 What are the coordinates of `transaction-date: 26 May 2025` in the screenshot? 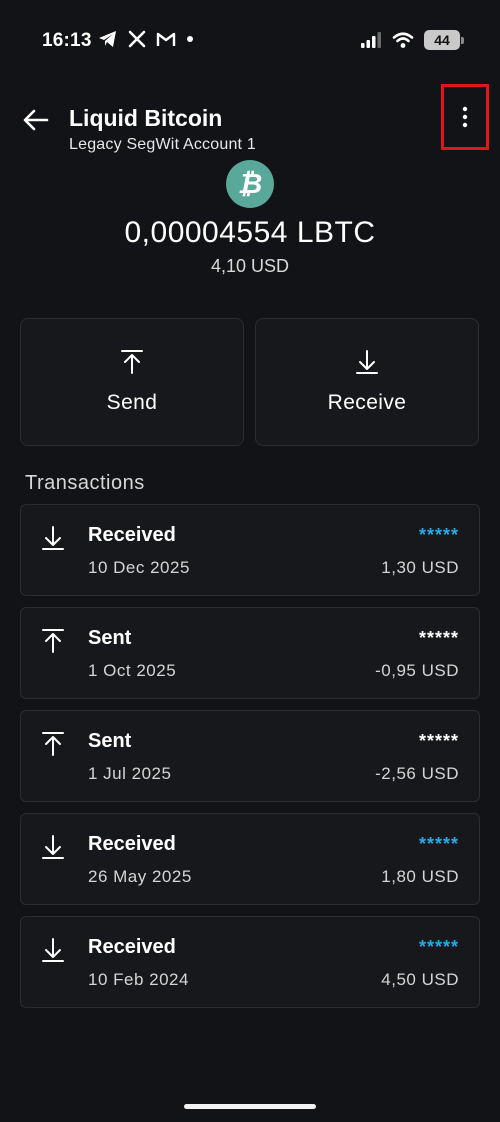 It's located at (140, 876).